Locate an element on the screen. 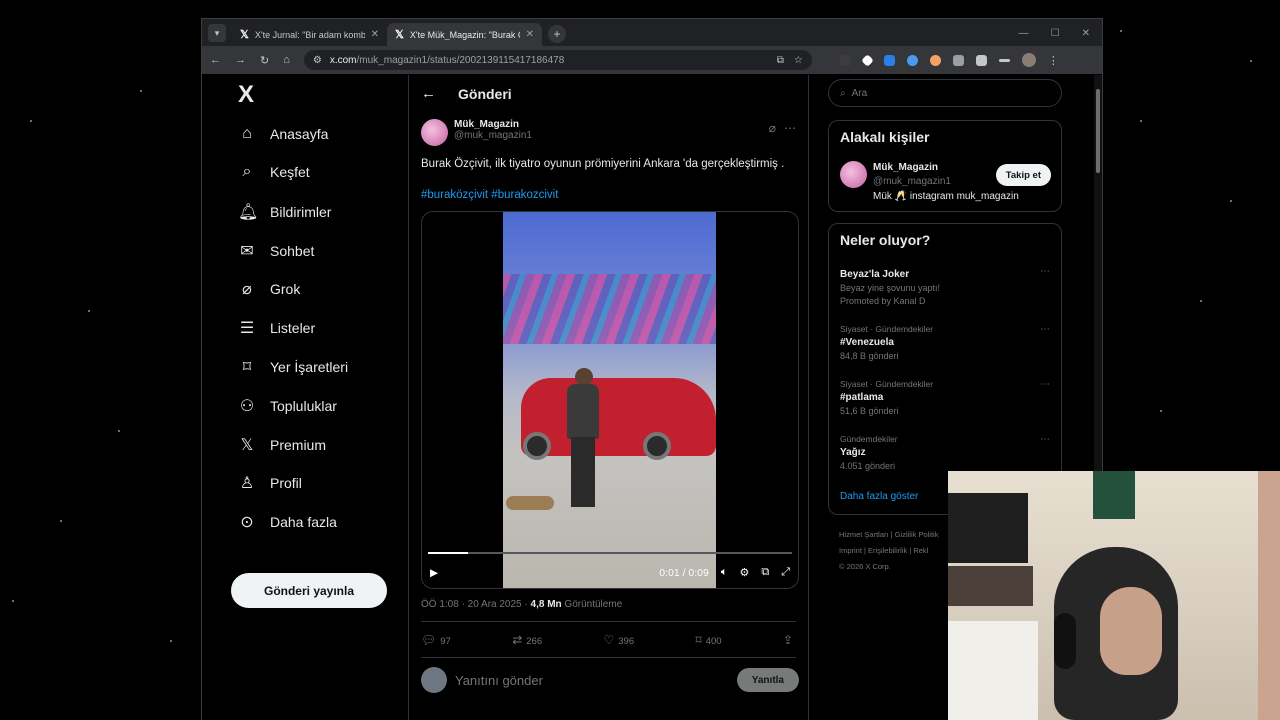  home-icon: ⌂ is located at coordinates (286, 60).